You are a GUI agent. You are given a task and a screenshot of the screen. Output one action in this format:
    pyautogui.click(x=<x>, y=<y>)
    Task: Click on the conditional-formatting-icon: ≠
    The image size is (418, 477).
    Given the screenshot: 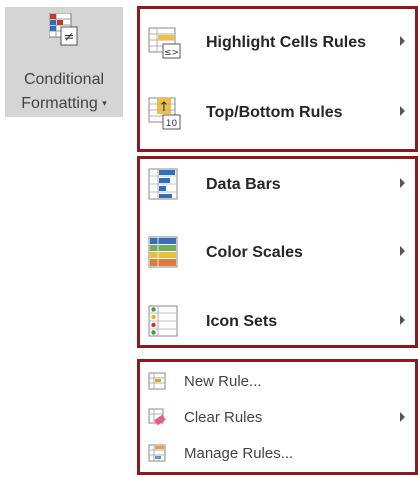 What is the action you would take?
    pyautogui.click(x=63, y=29)
    